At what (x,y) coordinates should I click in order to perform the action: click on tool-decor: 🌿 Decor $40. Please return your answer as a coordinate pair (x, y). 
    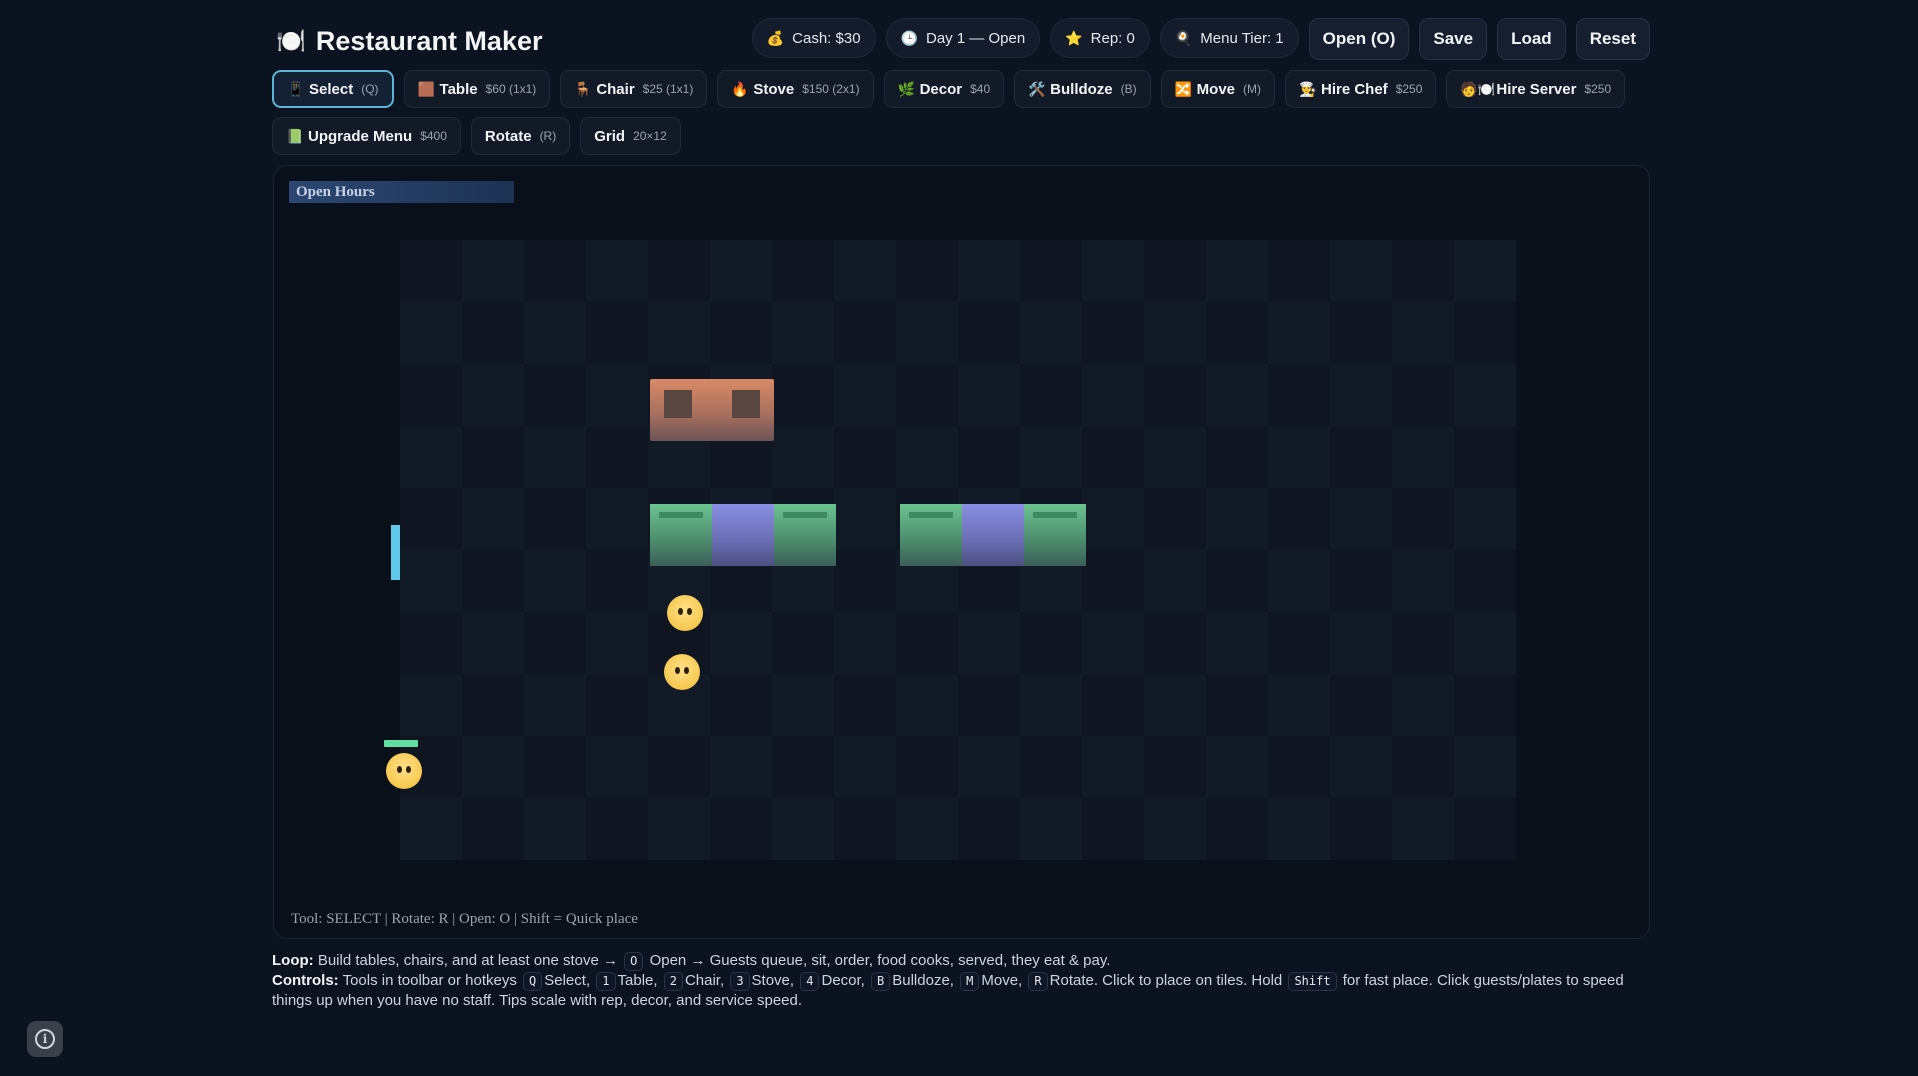
    Looking at the image, I should click on (944, 89).